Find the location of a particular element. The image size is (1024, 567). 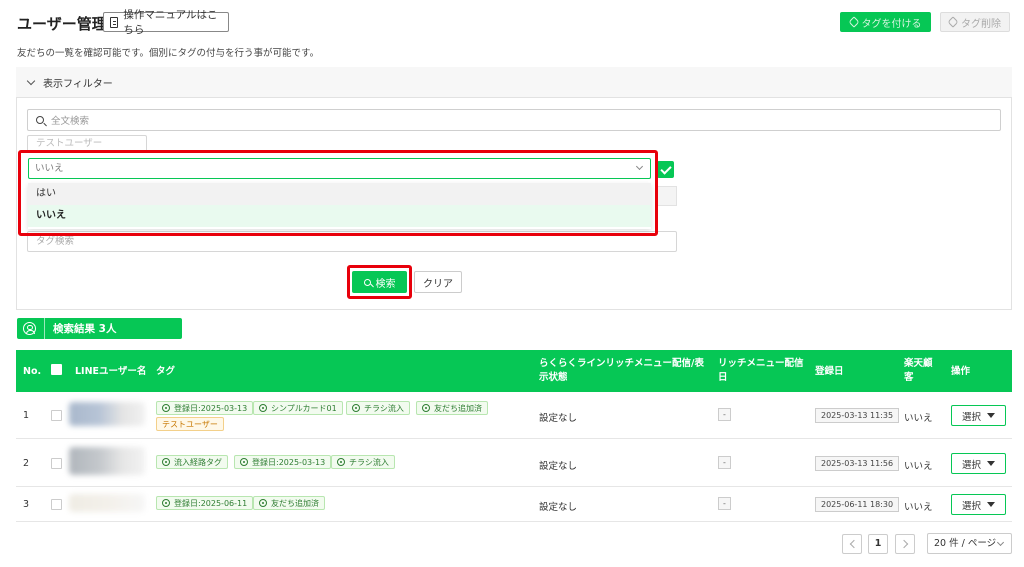

user-icon is located at coordinates (29, 328).